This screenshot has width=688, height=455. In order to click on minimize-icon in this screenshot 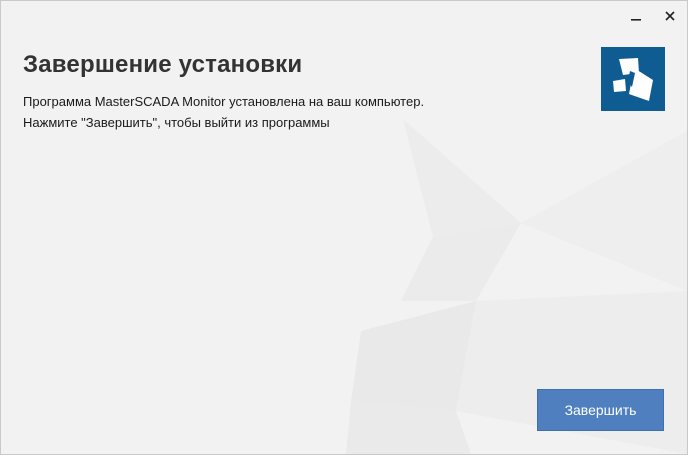, I will do `click(636, 20)`.